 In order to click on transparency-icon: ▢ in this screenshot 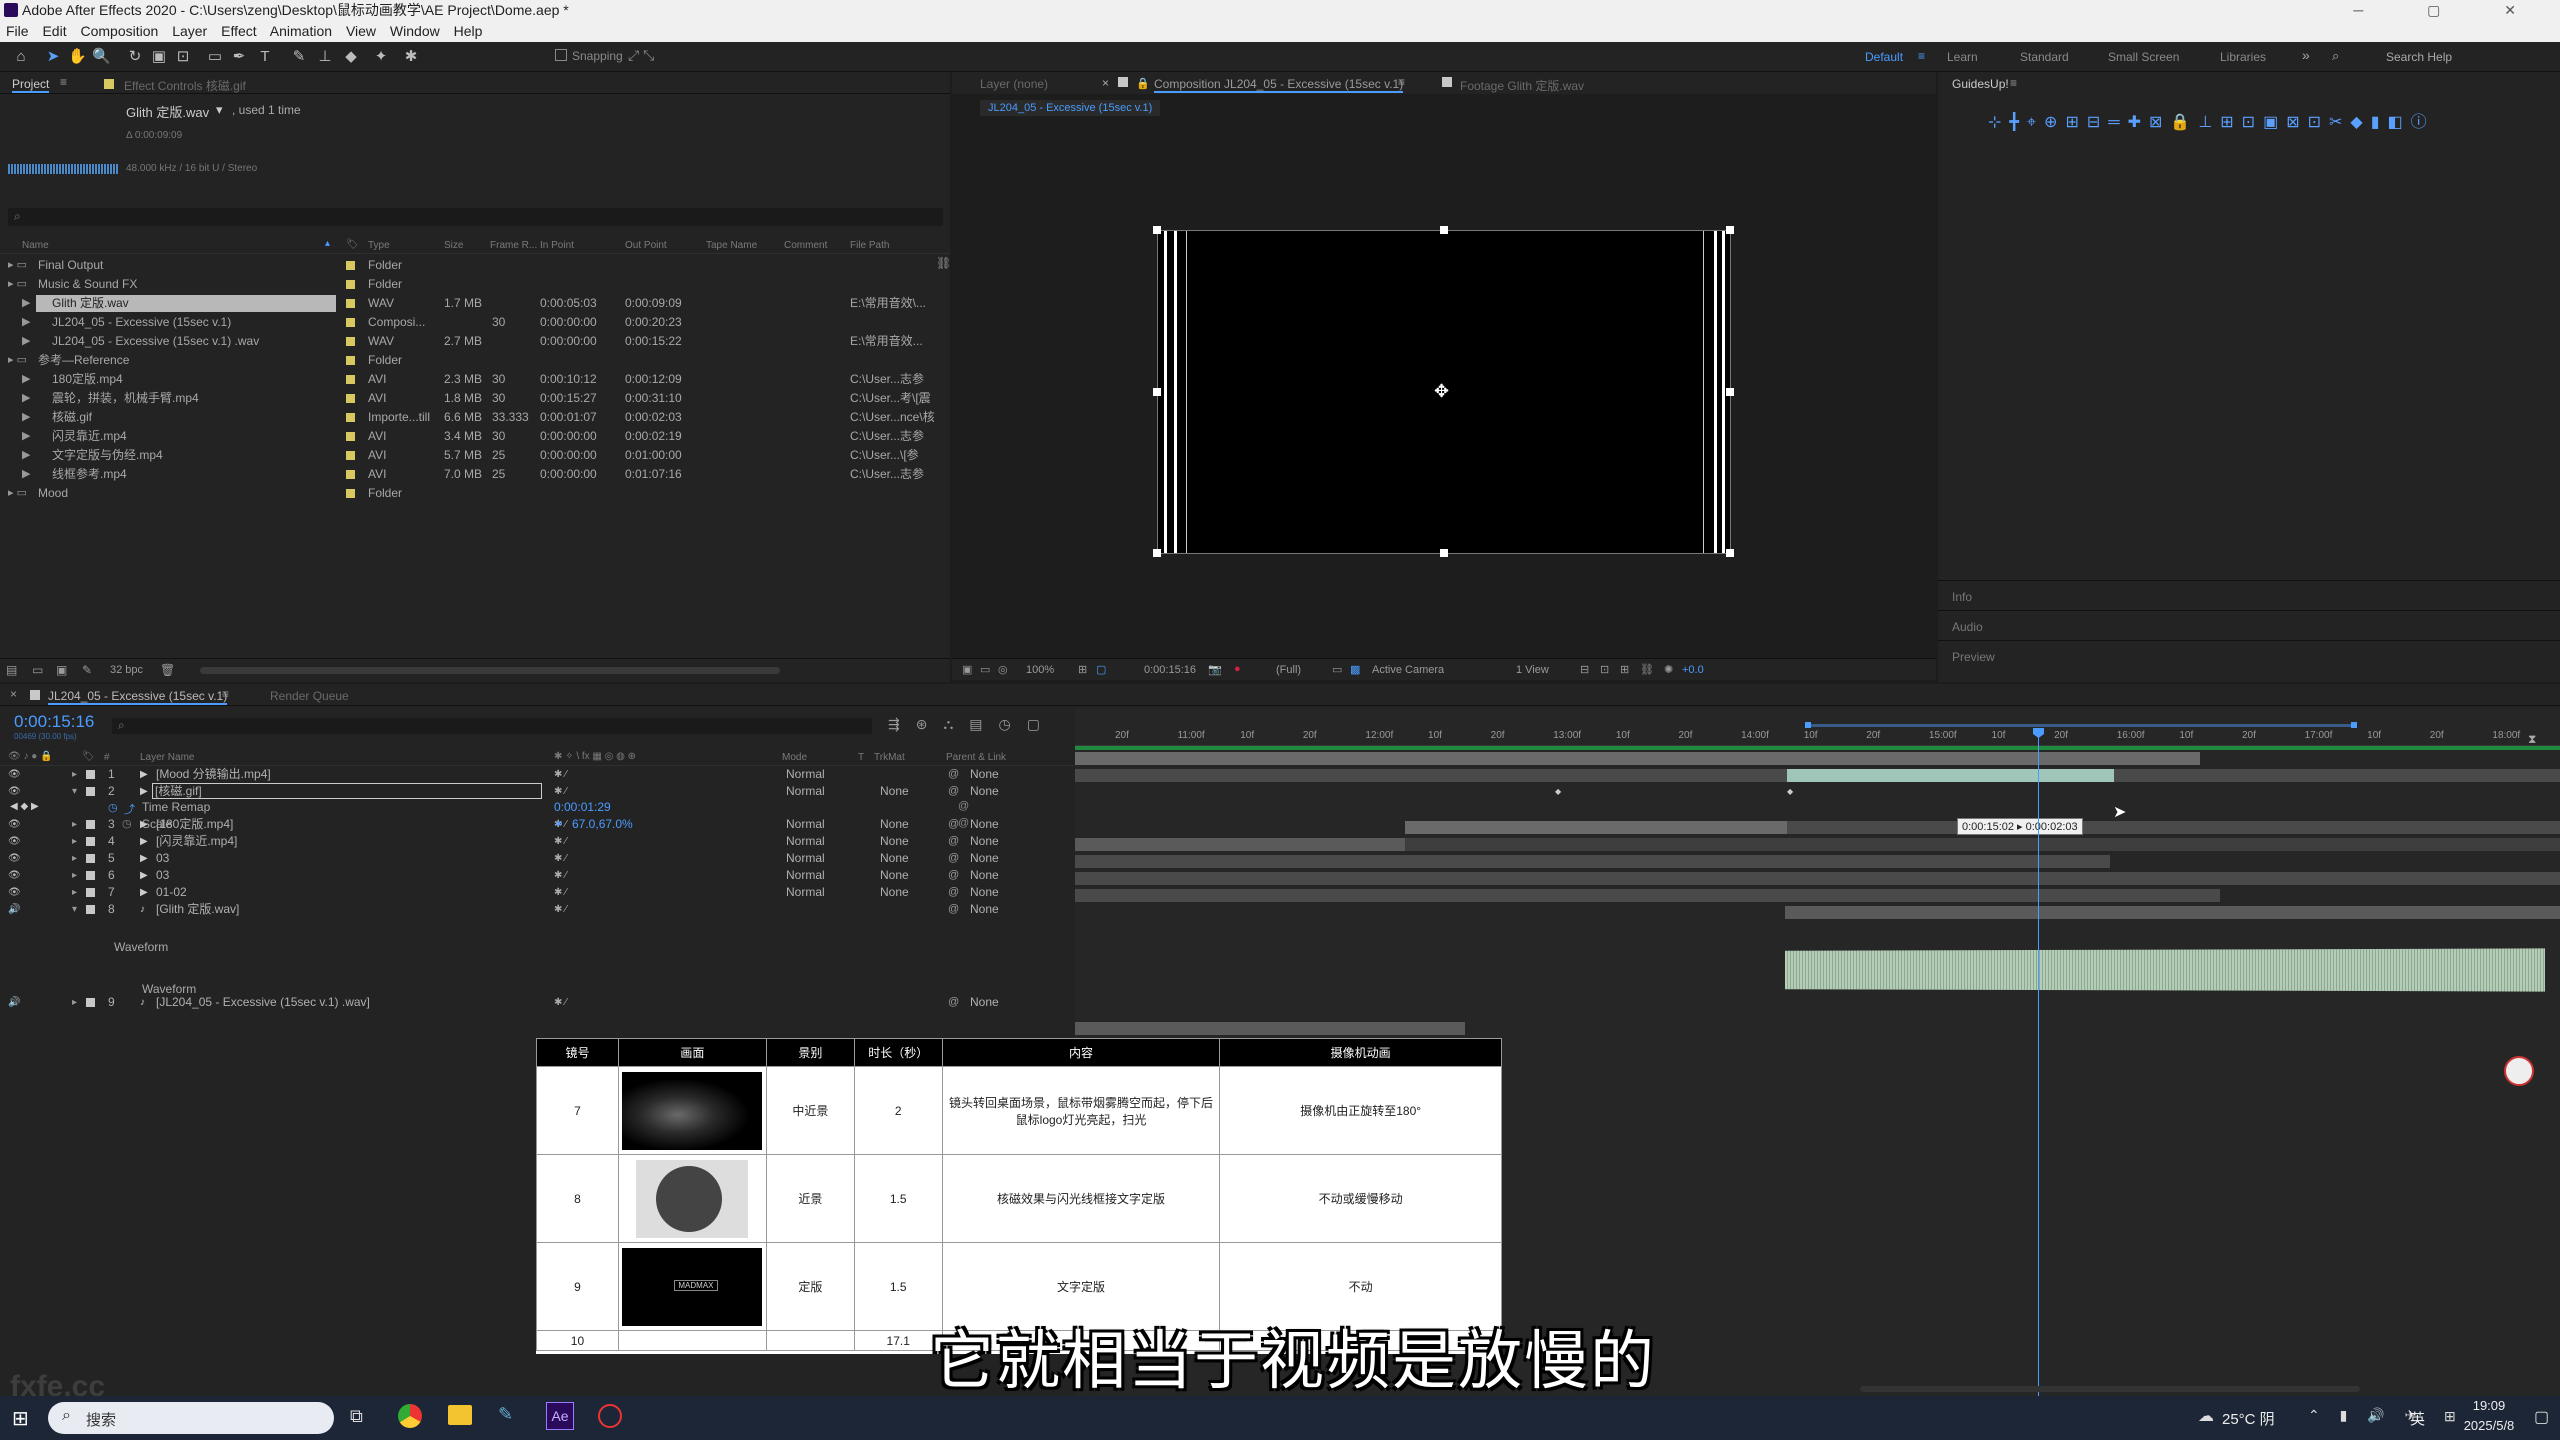, I will do `click(1101, 669)`.